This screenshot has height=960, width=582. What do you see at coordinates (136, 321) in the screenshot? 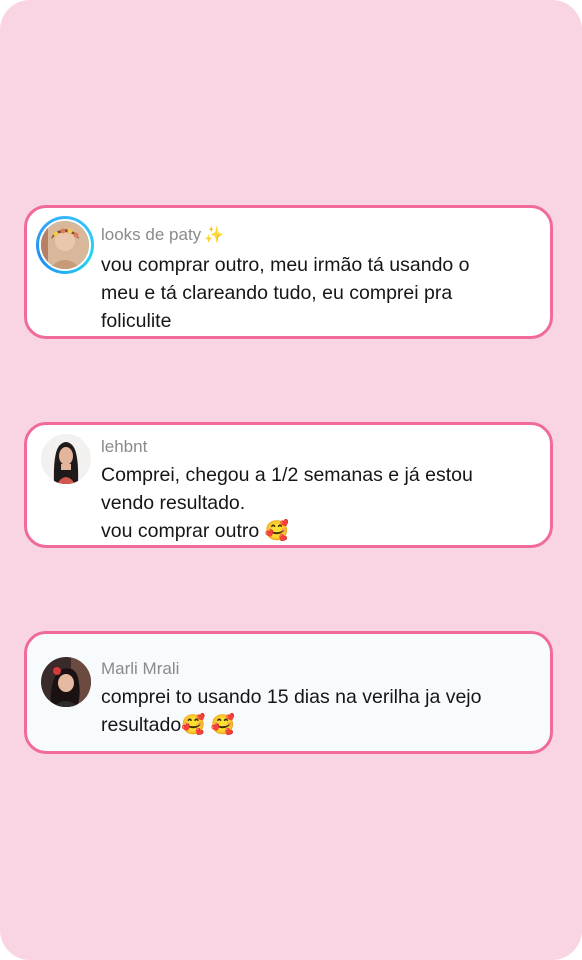
I see `comment-line: foliculite` at bounding box center [136, 321].